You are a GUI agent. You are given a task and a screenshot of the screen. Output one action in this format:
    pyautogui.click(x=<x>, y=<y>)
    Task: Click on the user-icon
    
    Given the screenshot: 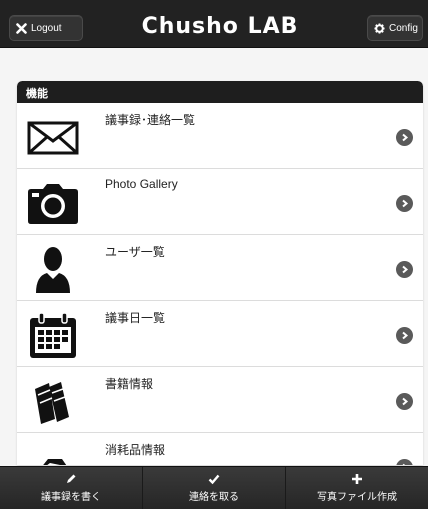 What is the action you would take?
    pyautogui.click(x=53, y=270)
    